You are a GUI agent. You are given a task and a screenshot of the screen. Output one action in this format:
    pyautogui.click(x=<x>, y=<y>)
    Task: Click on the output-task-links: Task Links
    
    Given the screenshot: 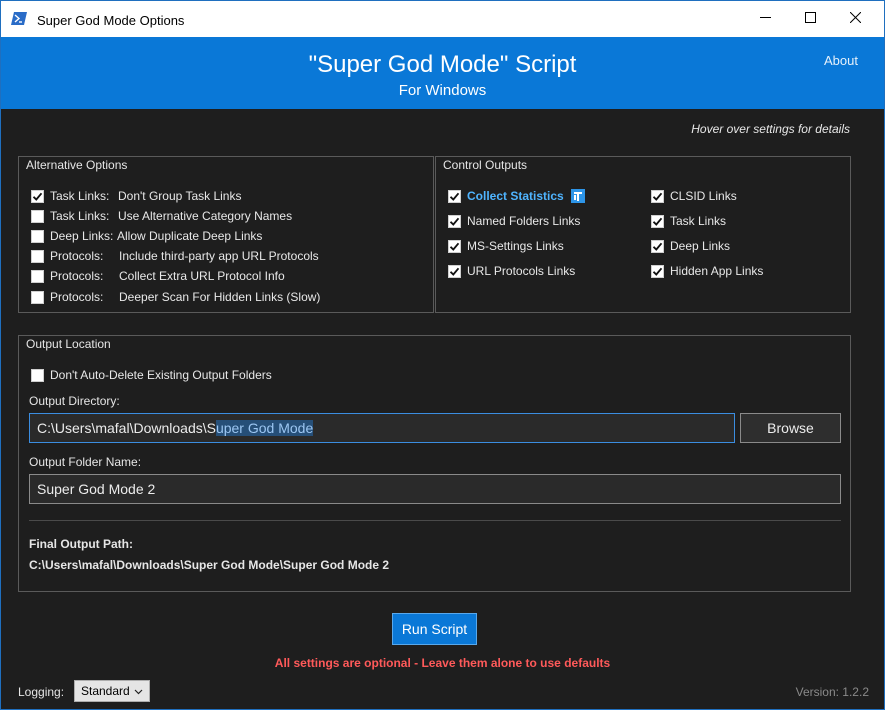 What is the action you would take?
    pyautogui.click(x=688, y=221)
    